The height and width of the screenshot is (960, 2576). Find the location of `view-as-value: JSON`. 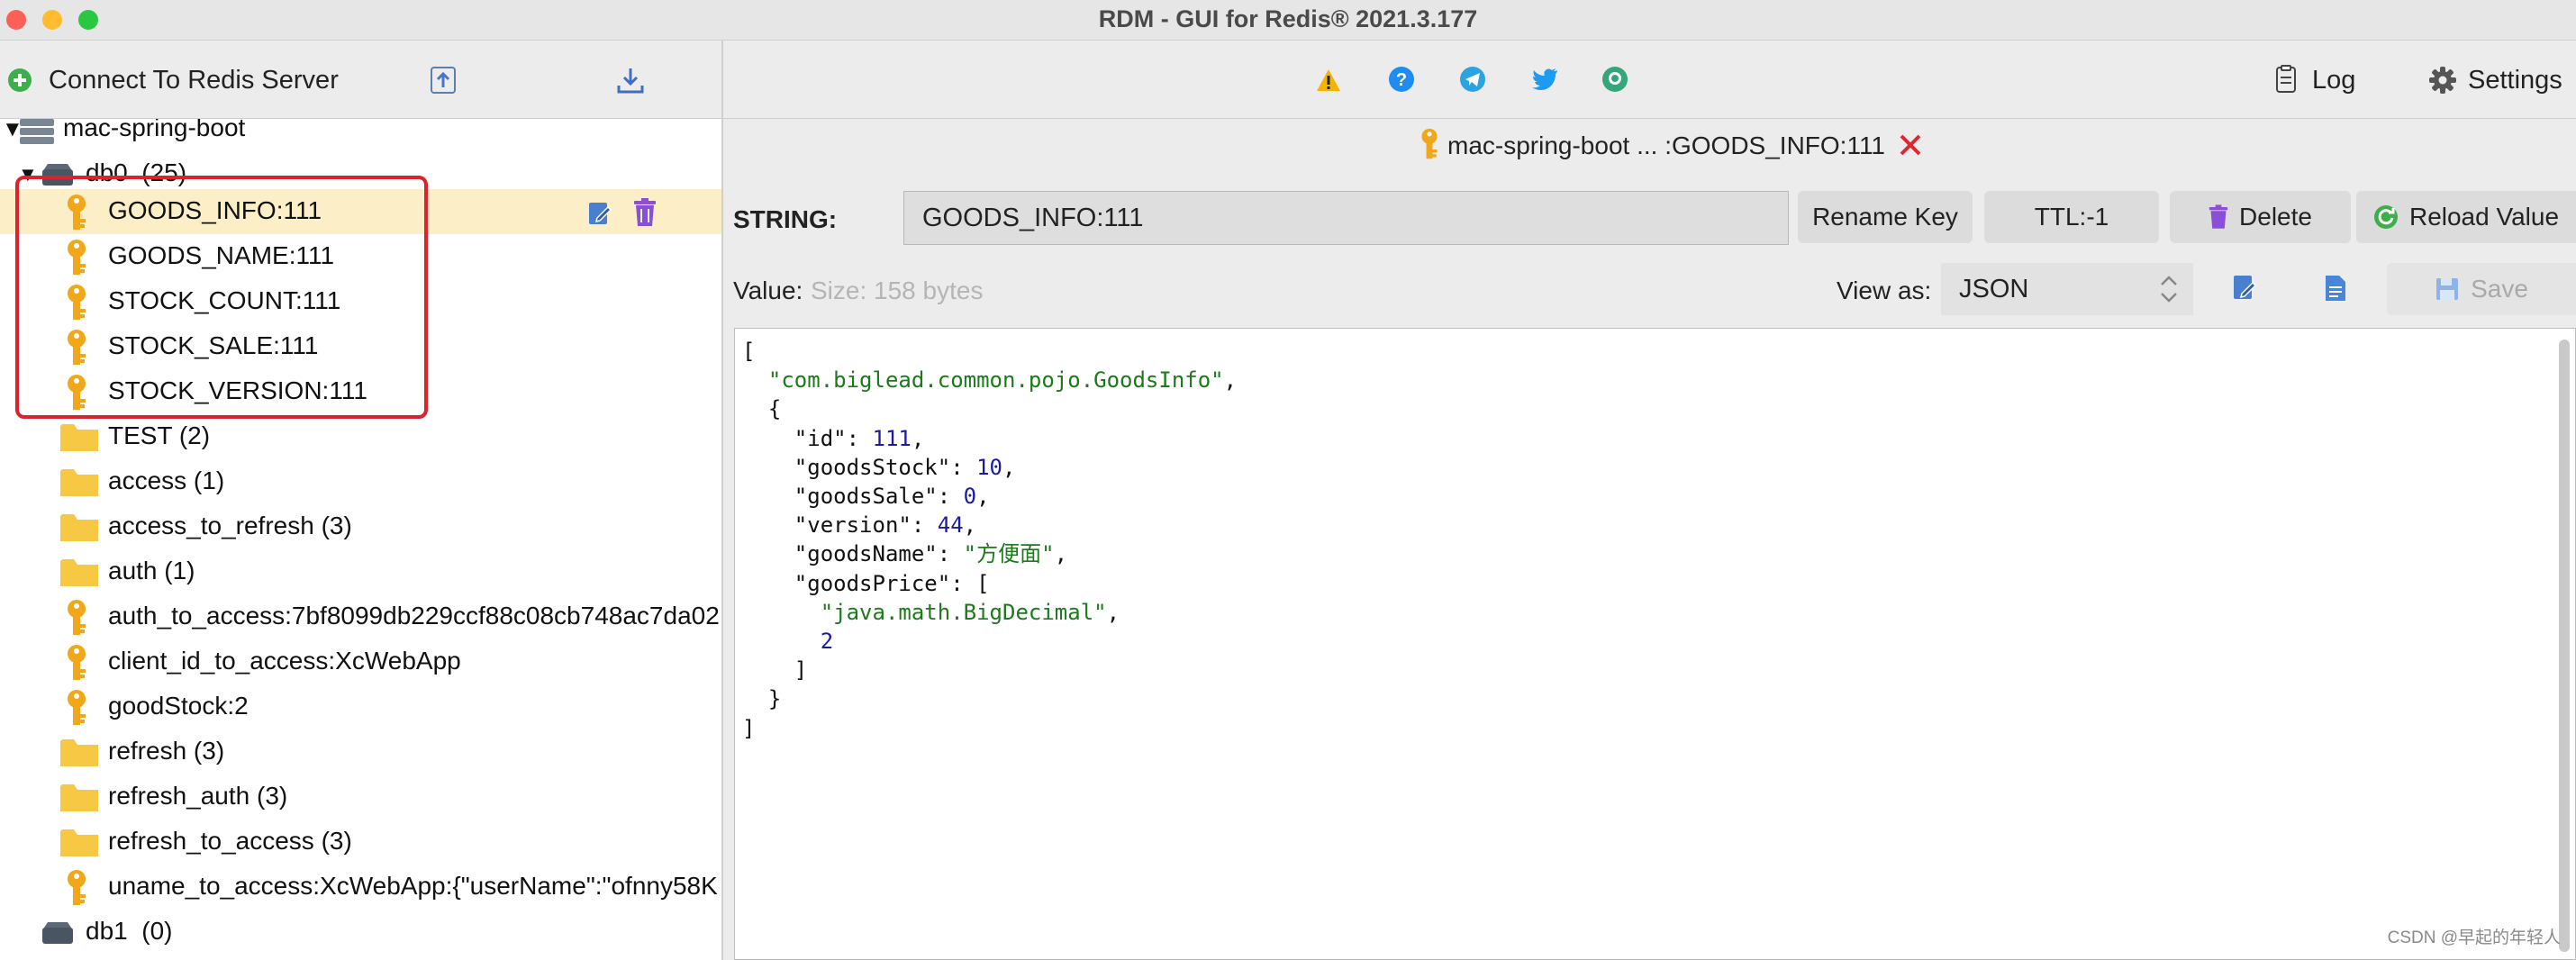

view-as-value: JSON is located at coordinates (1994, 288).